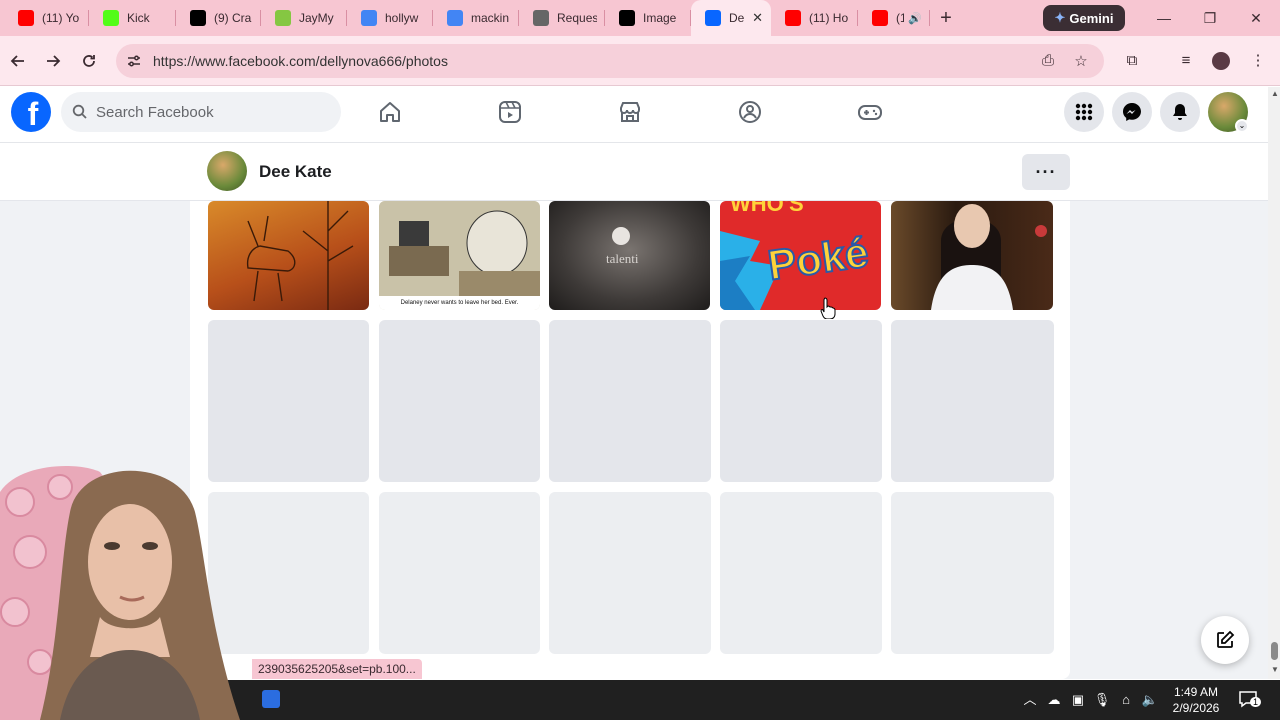 This screenshot has height=720, width=1280. I want to click on minimize-icon: —, so click(1164, 18).